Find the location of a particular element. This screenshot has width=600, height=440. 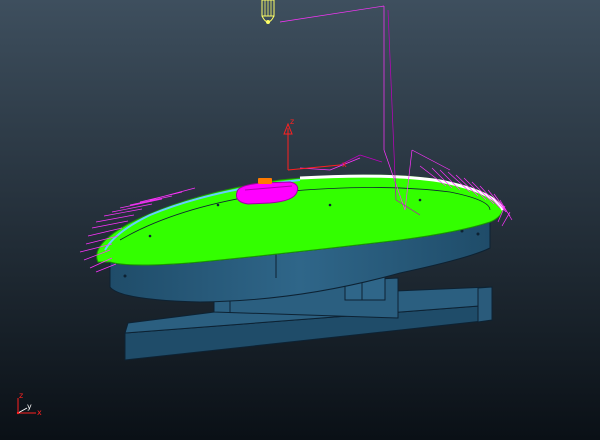

triad-z-label: z is located at coordinates (21, 395).